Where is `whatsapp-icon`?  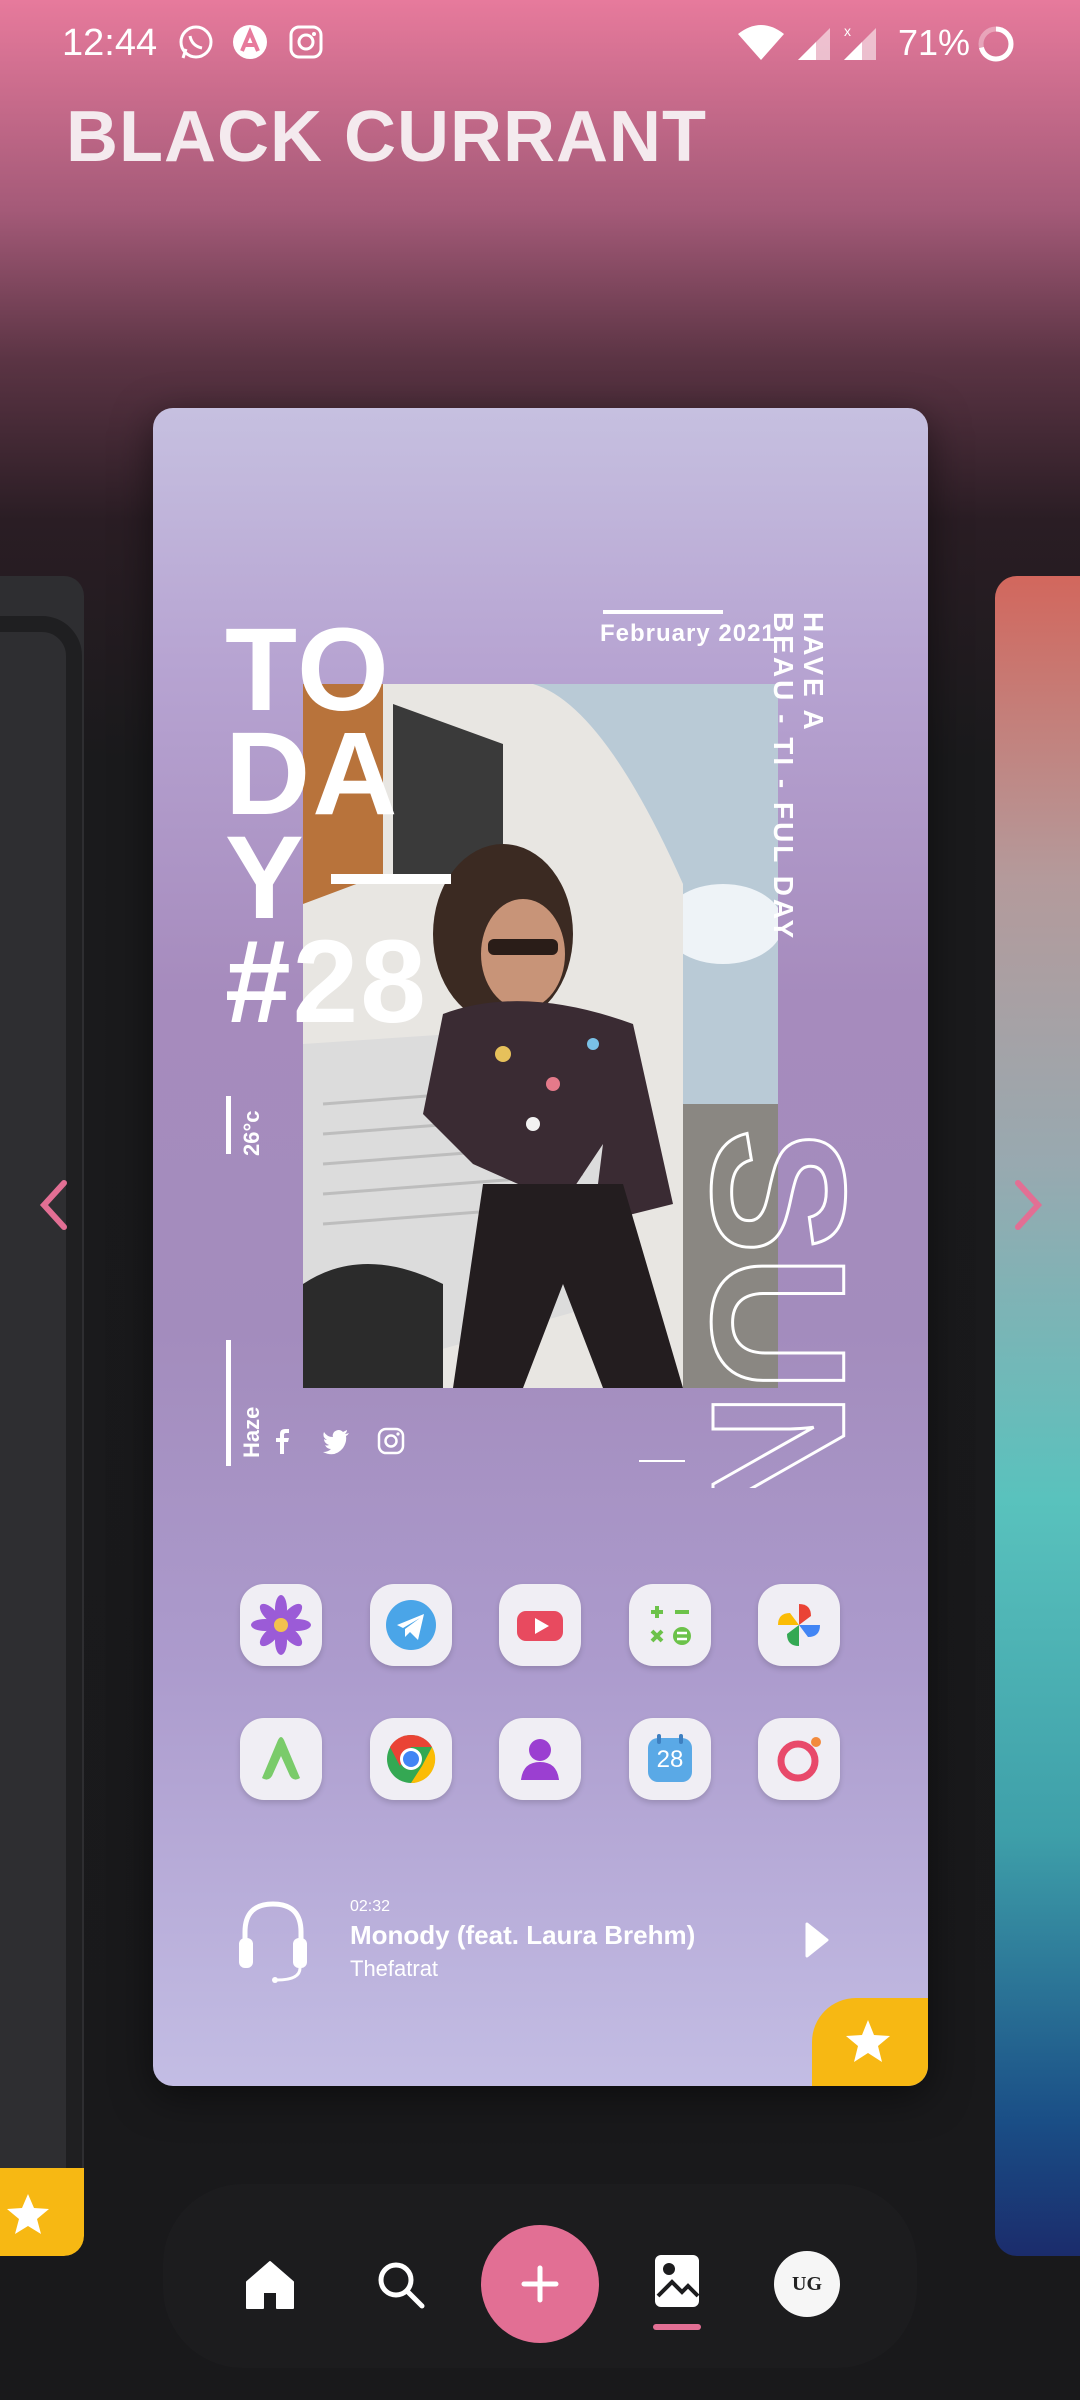
whatsapp-icon is located at coordinates (196, 42).